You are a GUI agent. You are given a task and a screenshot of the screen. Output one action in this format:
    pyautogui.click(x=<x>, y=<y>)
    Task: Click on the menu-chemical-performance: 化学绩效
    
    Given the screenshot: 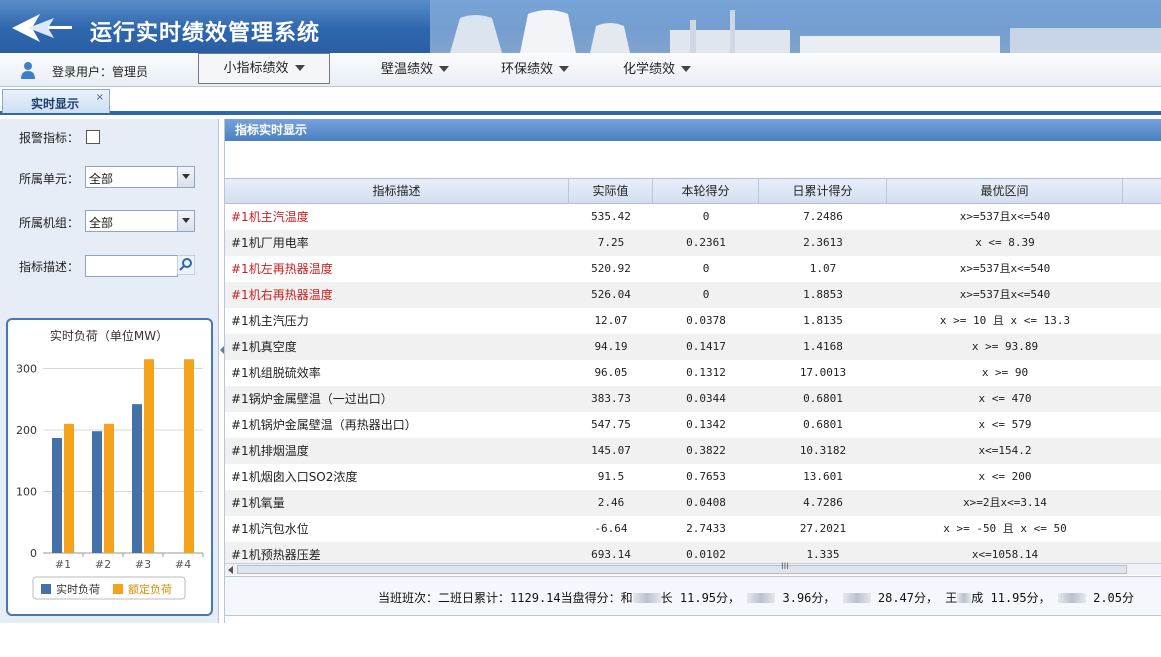 What is the action you would take?
    pyautogui.click(x=657, y=69)
    